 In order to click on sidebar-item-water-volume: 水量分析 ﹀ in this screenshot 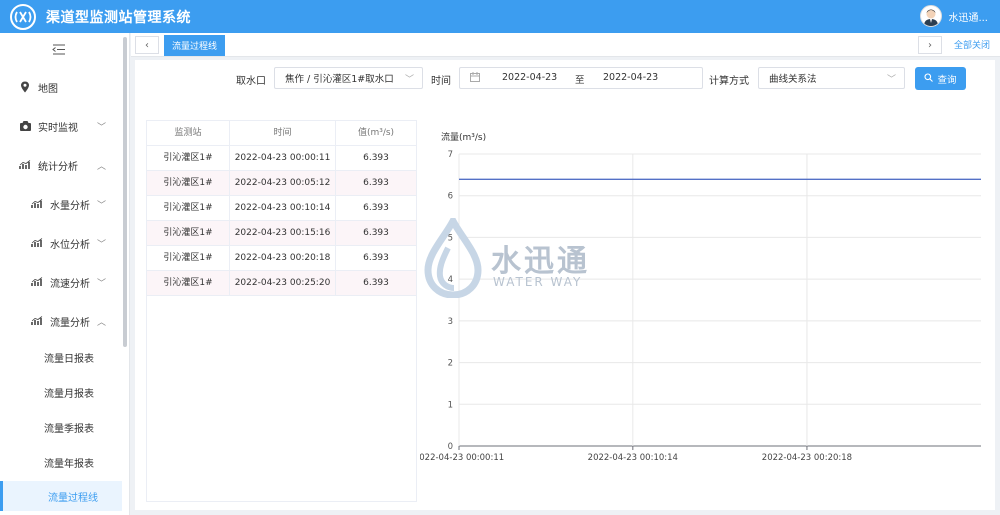, I will do `click(62, 204)`.